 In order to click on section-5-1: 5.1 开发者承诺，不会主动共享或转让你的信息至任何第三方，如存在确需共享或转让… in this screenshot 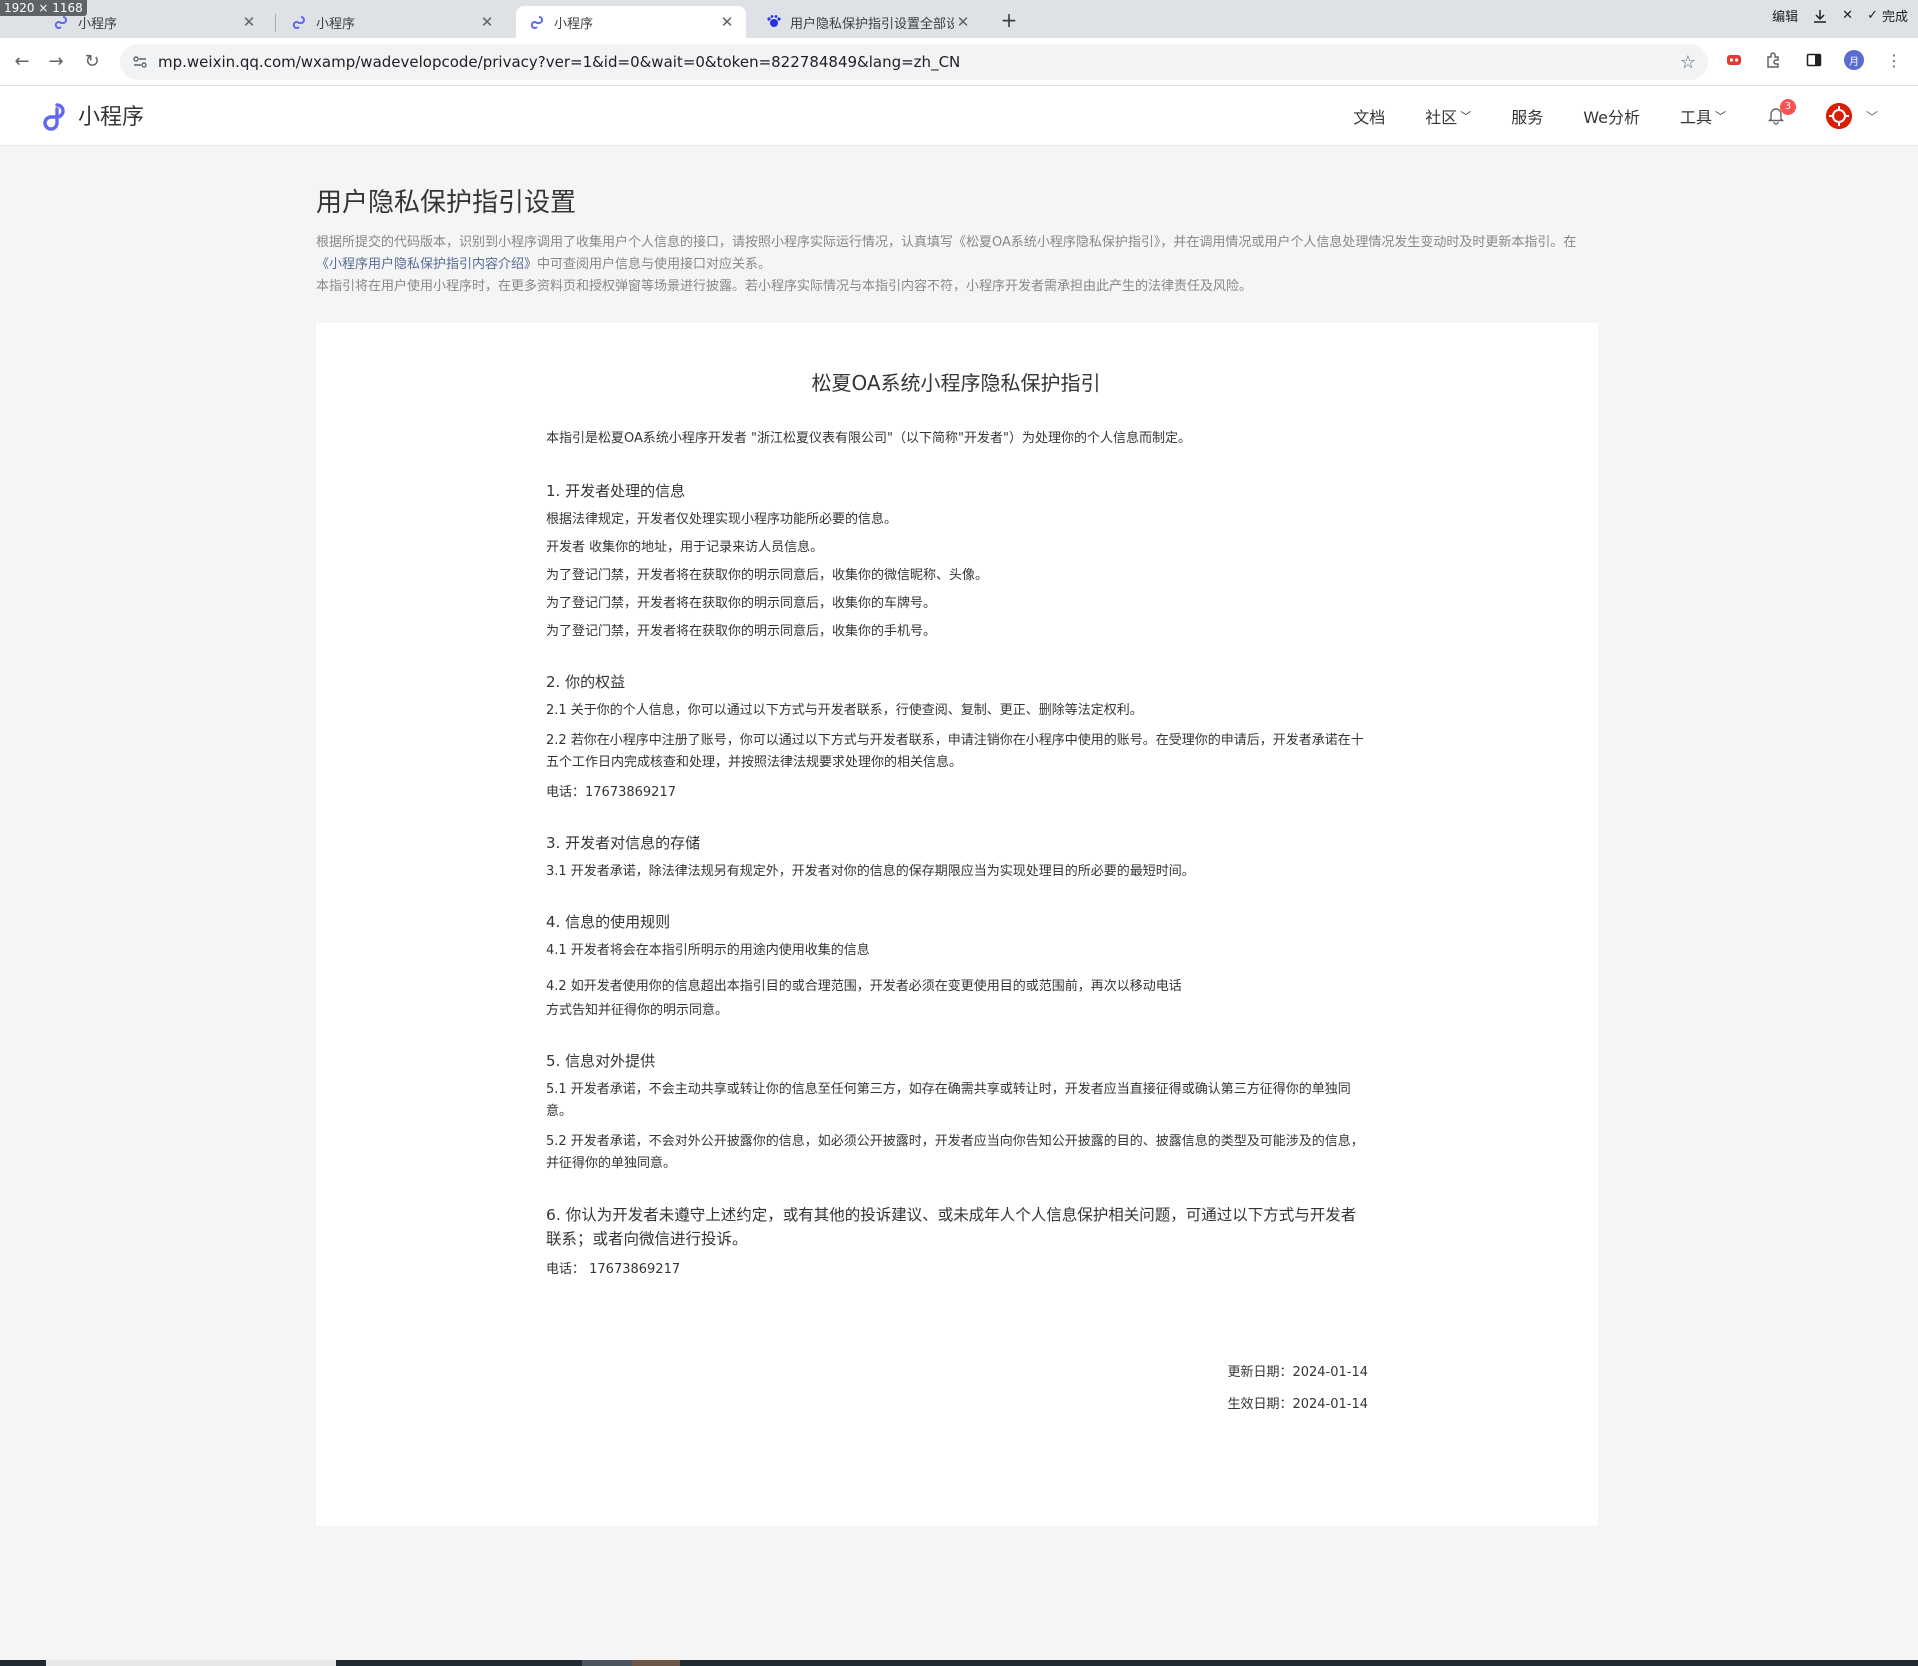, I will do `click(948, 1100)`.